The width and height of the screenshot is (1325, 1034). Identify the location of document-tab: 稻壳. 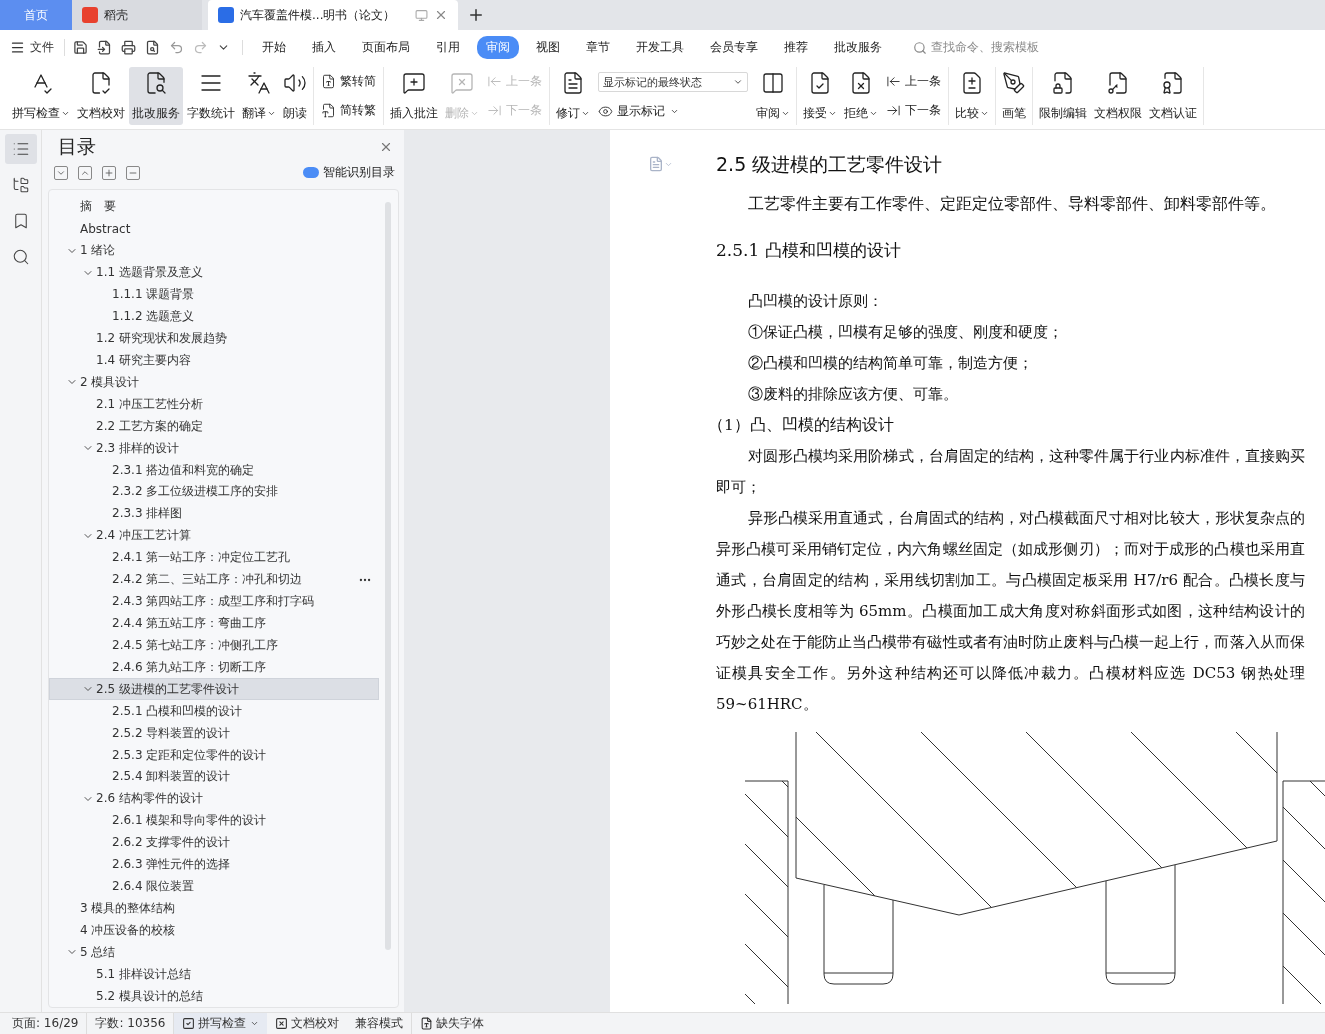
(137, 15).